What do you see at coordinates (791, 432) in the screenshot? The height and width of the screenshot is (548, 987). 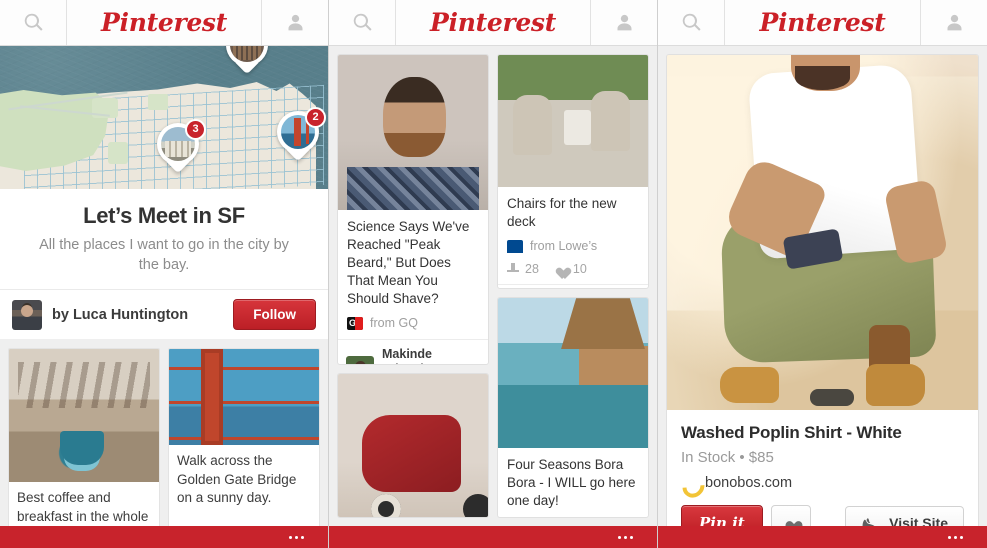 I see `product-title: Washed Poplin Shirt - White` at bounding box center [791, 432].